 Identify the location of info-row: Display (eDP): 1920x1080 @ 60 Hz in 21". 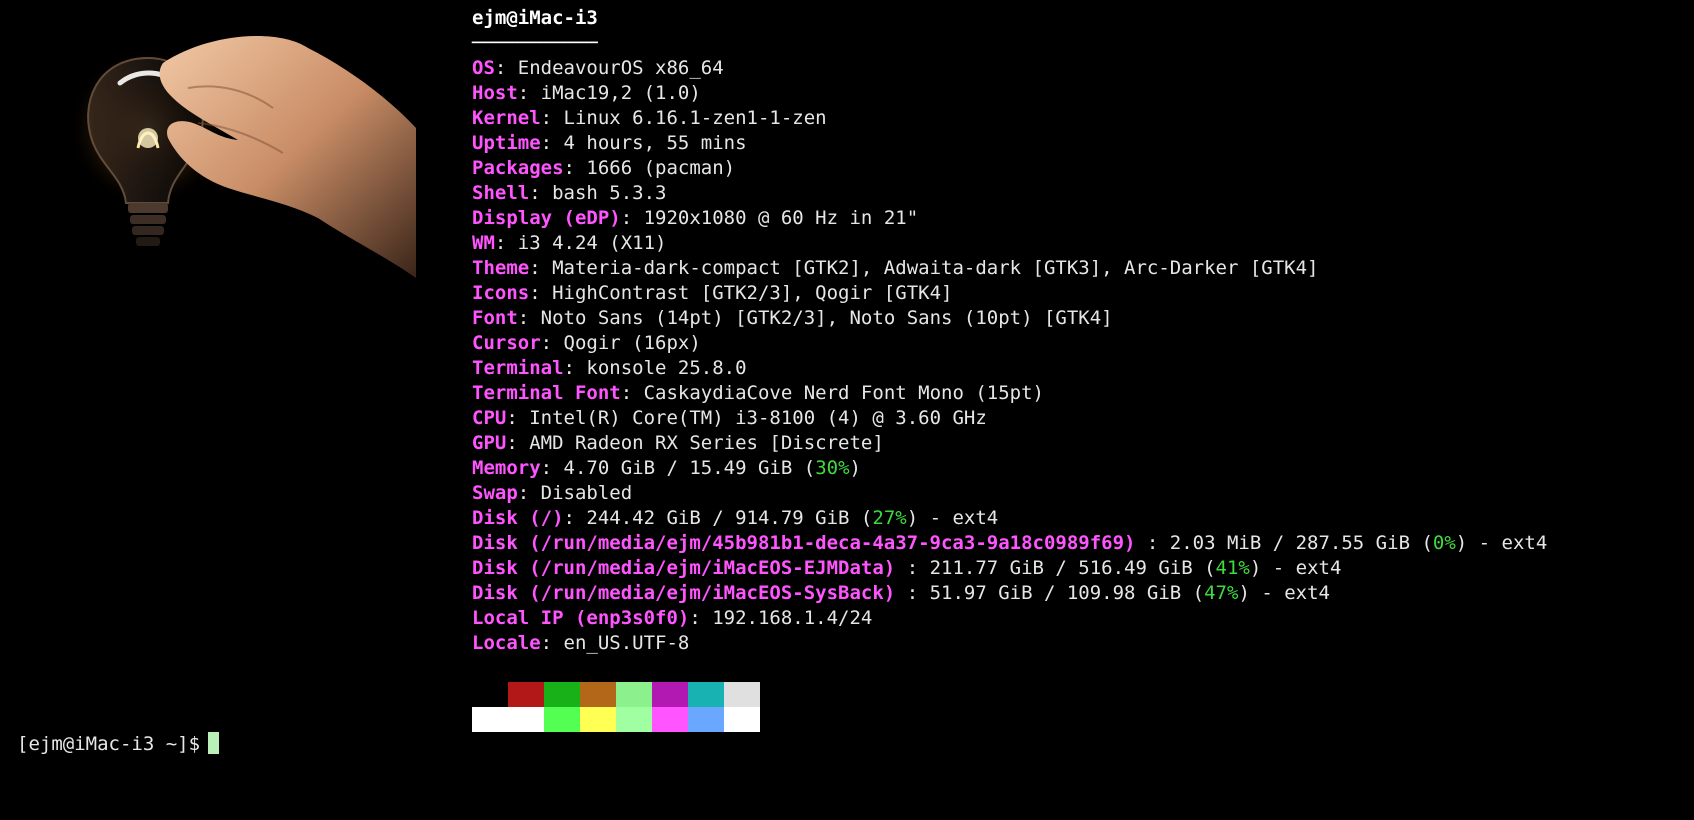
(1077, 218).